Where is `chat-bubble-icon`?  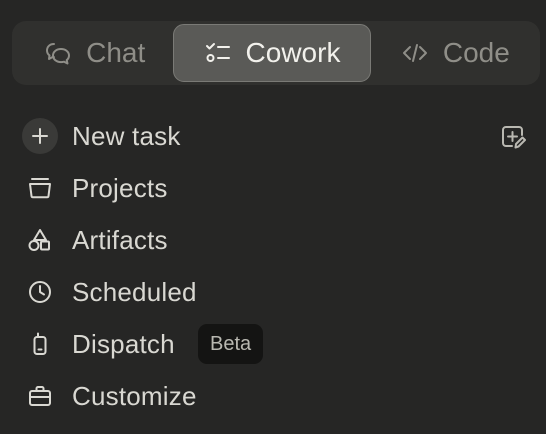 chat-bubble-icon is located at coordinates (58, 53).